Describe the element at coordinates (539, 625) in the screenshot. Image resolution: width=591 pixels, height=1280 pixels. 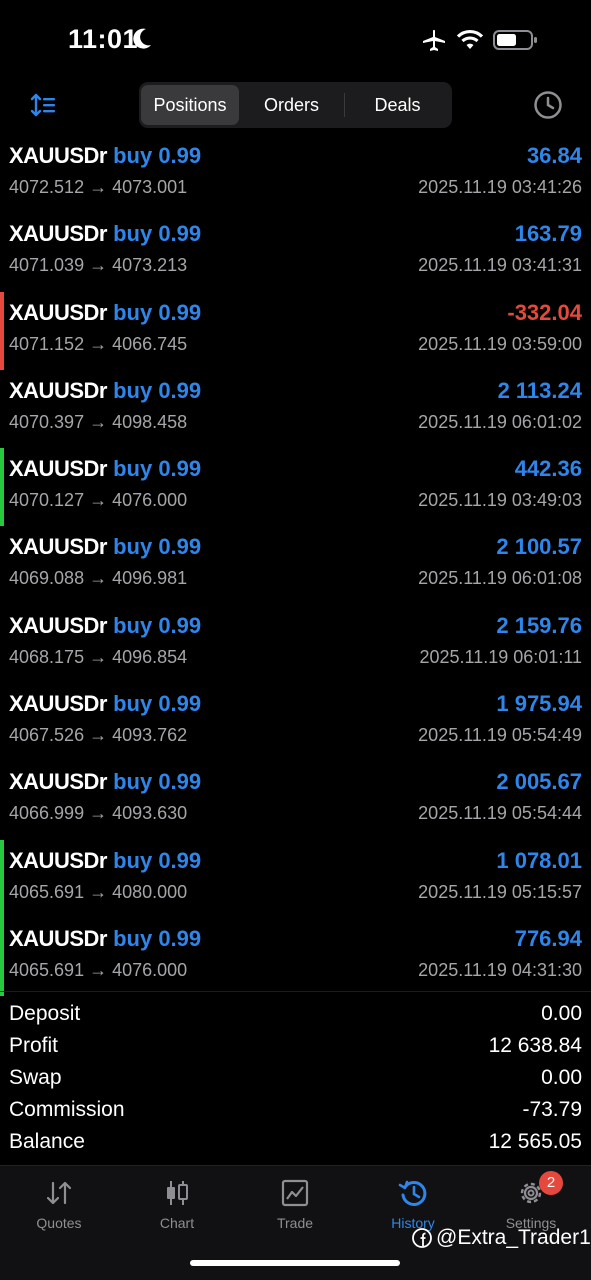
I see `profit-value: 2 159.76` at that location.